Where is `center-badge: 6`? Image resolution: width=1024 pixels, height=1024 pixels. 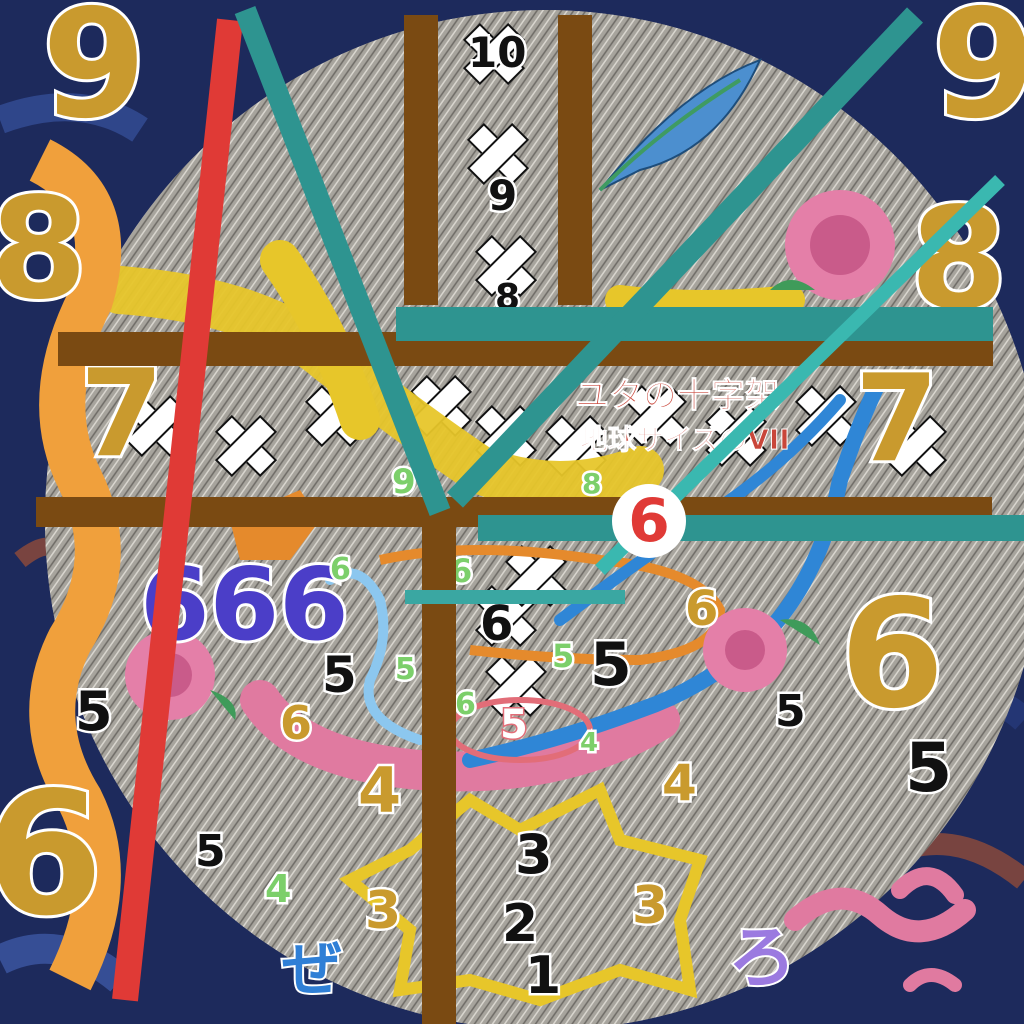
center-badge: 6 is located at coordinates (649, 521).